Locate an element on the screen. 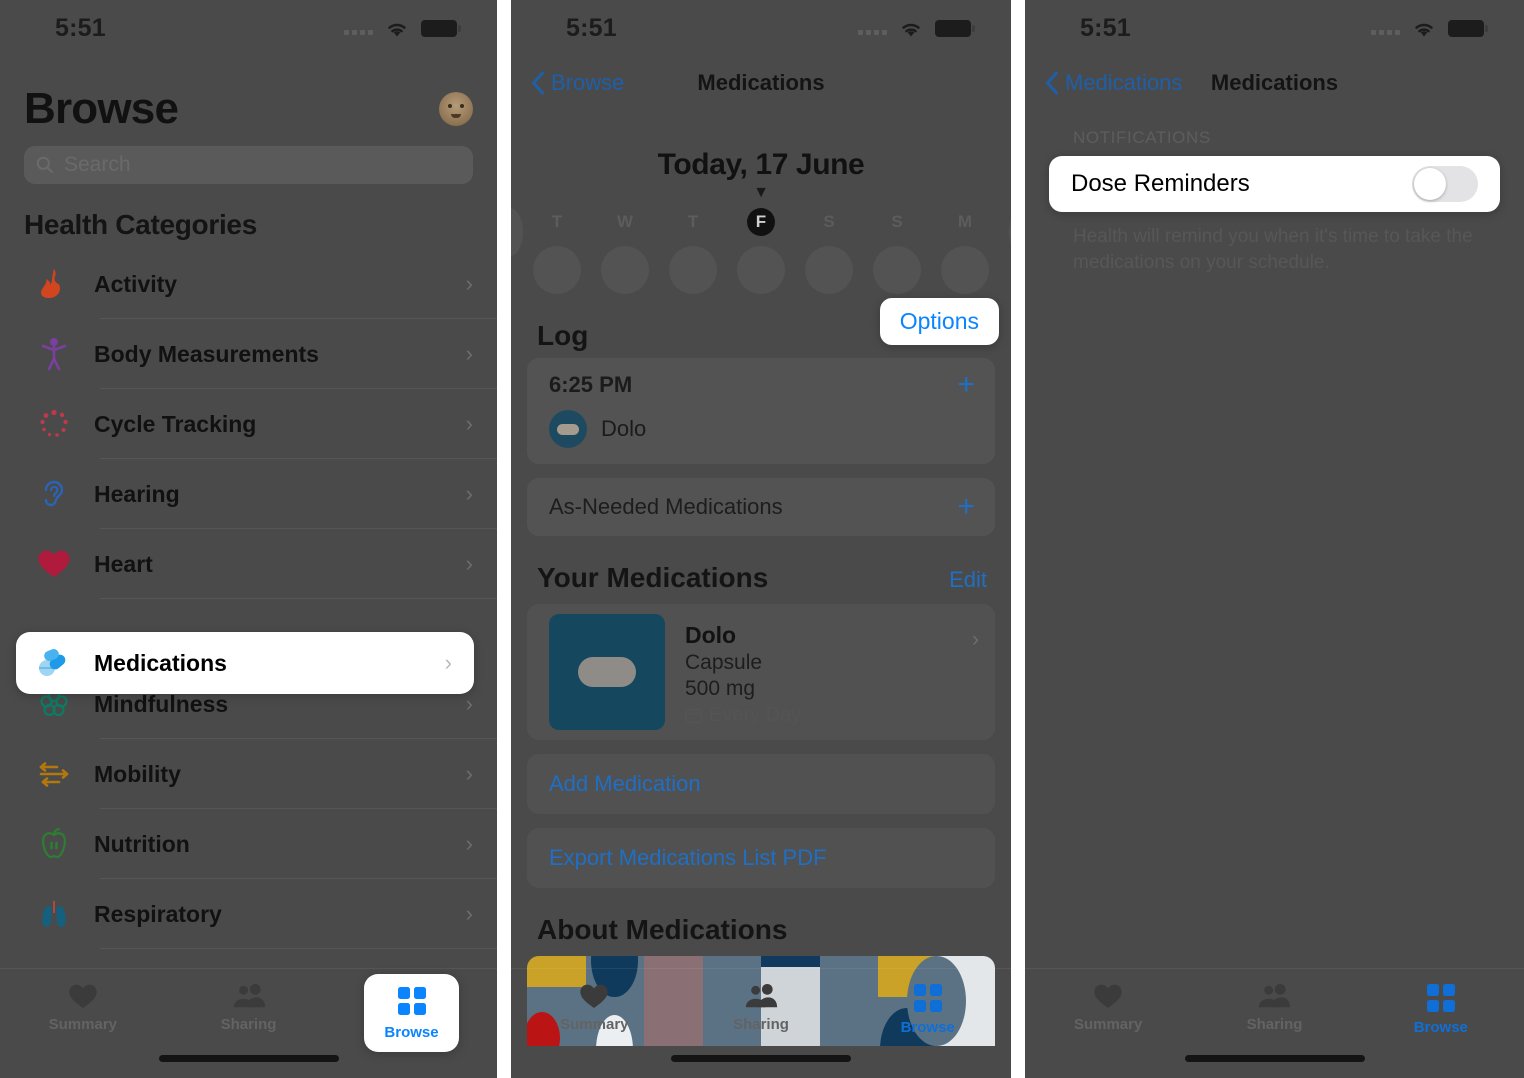 The image size is (1524, 1078). tab-bar: Summary Sharing Browse is located at coordinates (1274, 1023).